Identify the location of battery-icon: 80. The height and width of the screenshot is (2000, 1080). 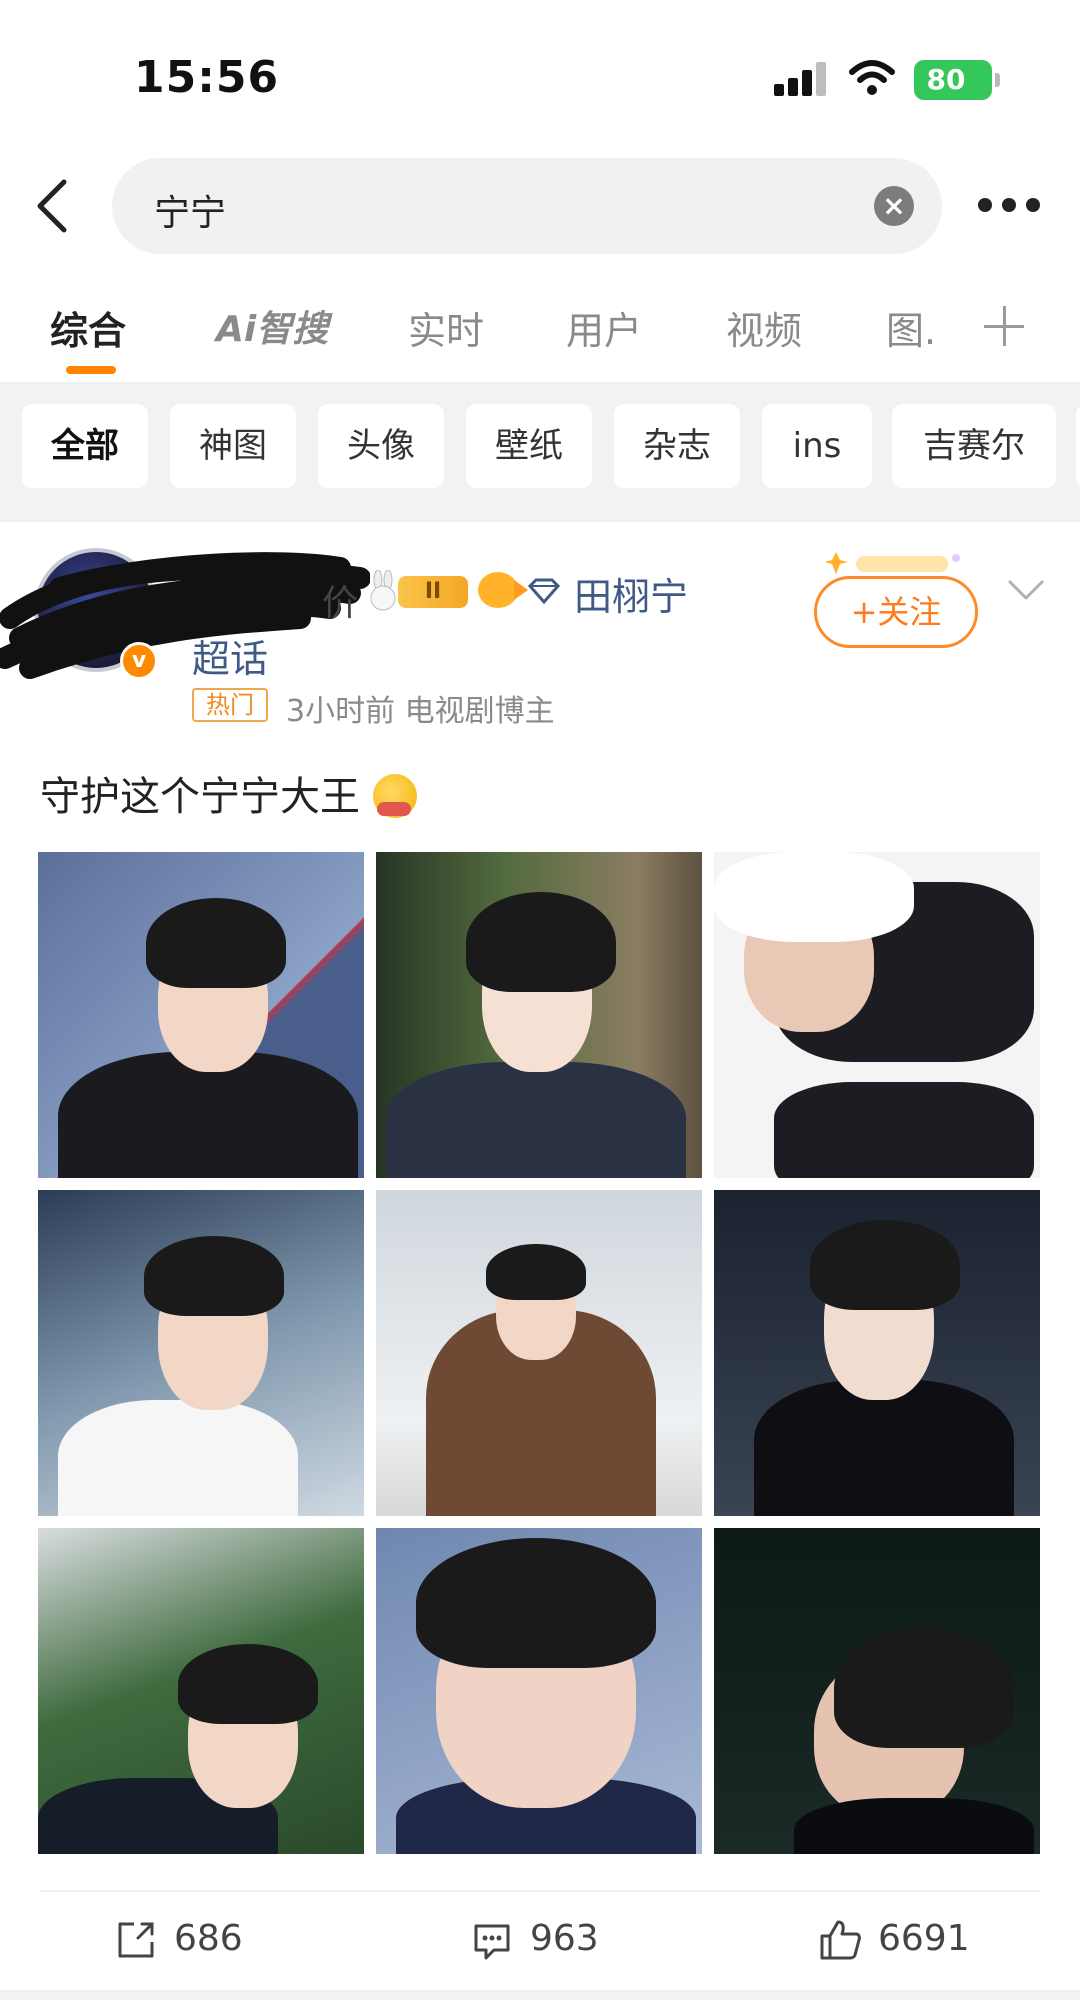
(957, 80).